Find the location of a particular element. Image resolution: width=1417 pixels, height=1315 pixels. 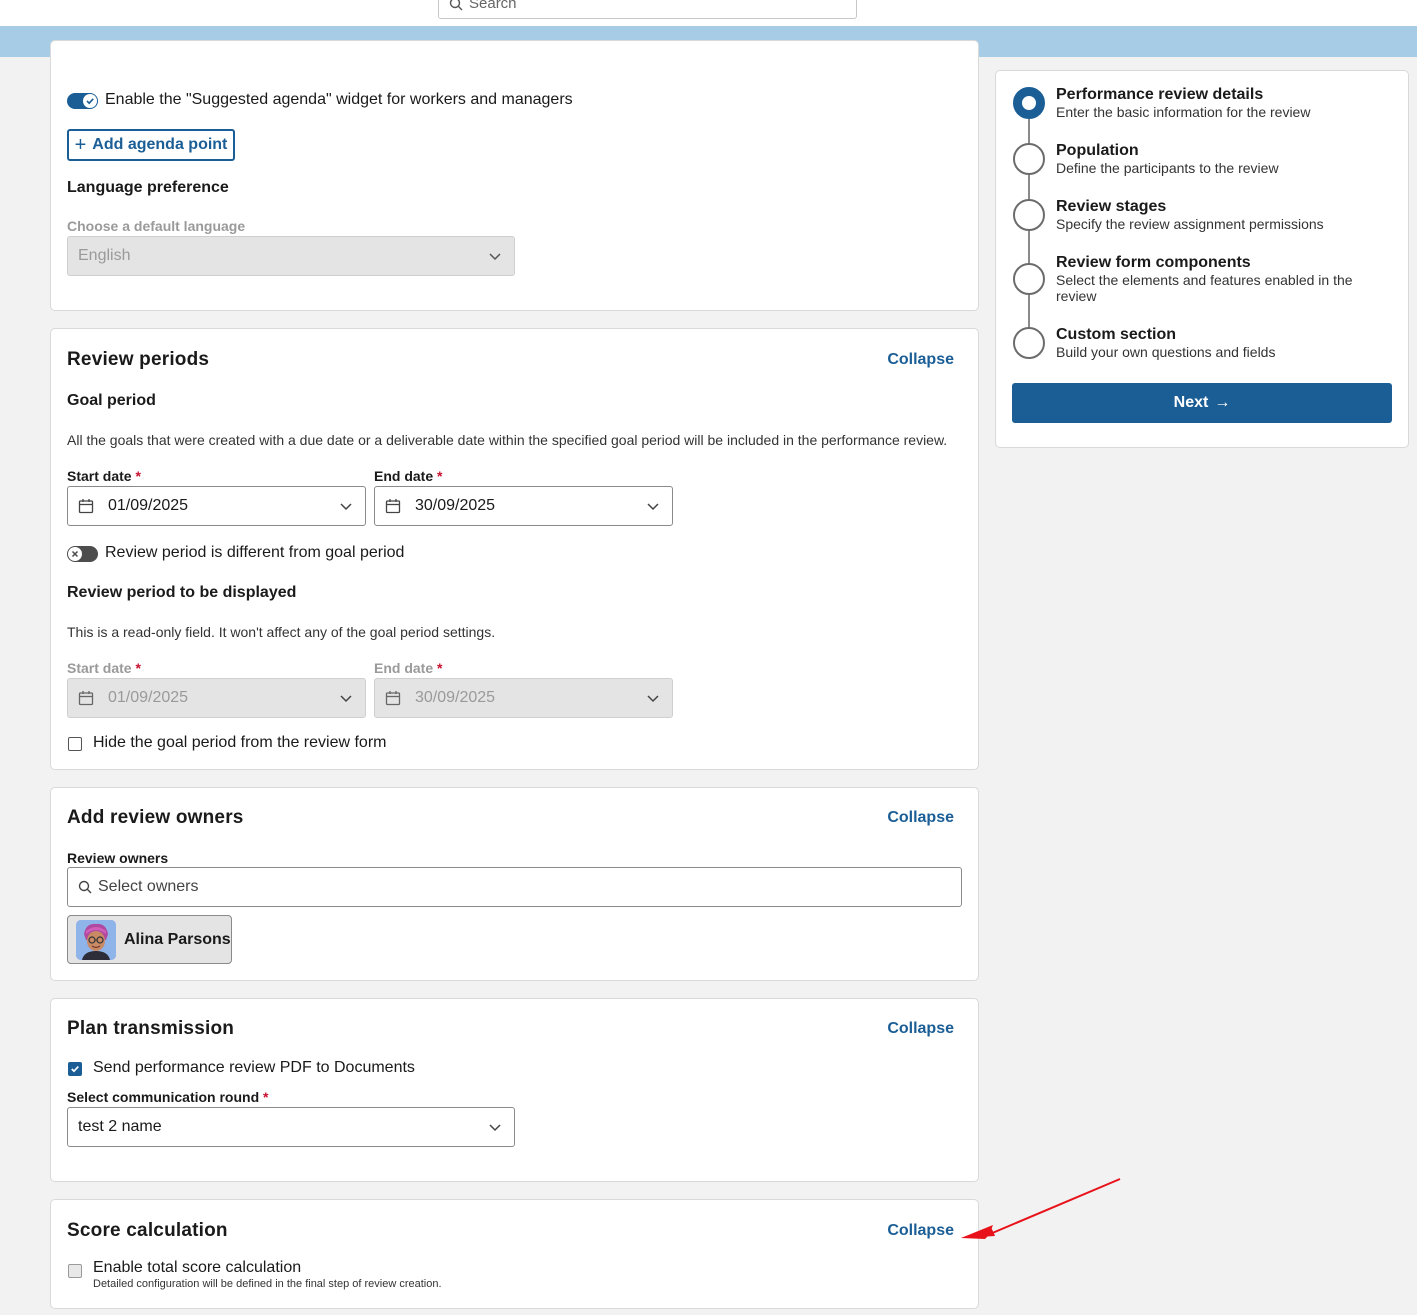

plus-icon: + is located at coordinates (80, 145).